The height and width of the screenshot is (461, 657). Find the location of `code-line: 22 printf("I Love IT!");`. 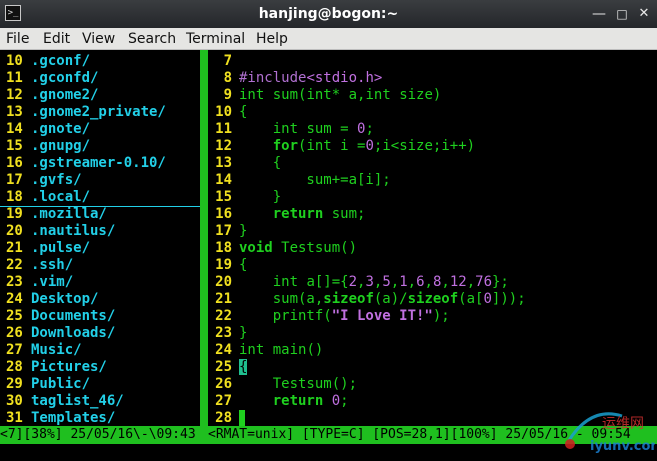

code-line: 22 printf("I Love IT!"); is located at coordinates (432, 316).